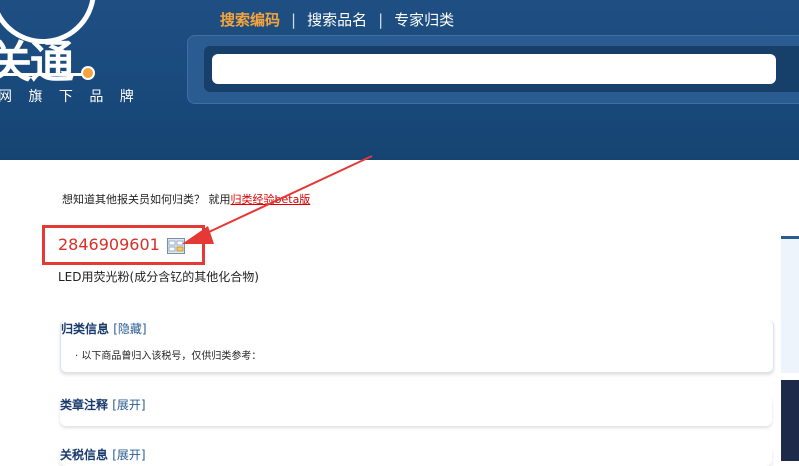 This screenshot has height=466, width=799. I want to click on product-description: LED用荧光粉(成分含钇的其他化合物), so click(158, 277).